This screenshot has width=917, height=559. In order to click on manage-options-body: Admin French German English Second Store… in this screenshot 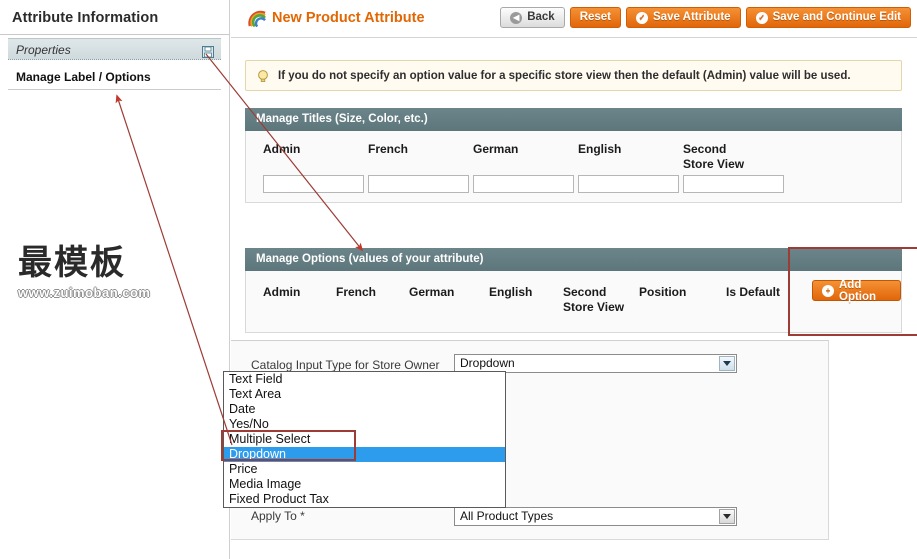, I will do `click(573, 302)`.